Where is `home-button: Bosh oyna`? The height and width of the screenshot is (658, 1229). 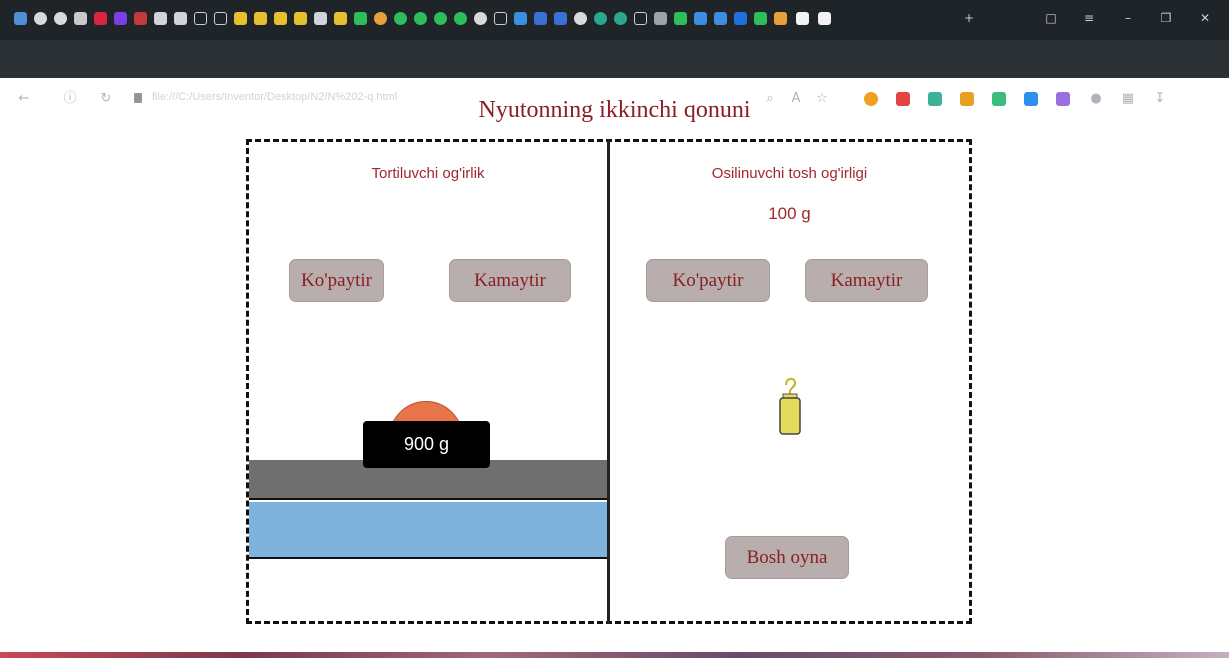
home-button: Bosh oyna is located at coordinates (787, 557).